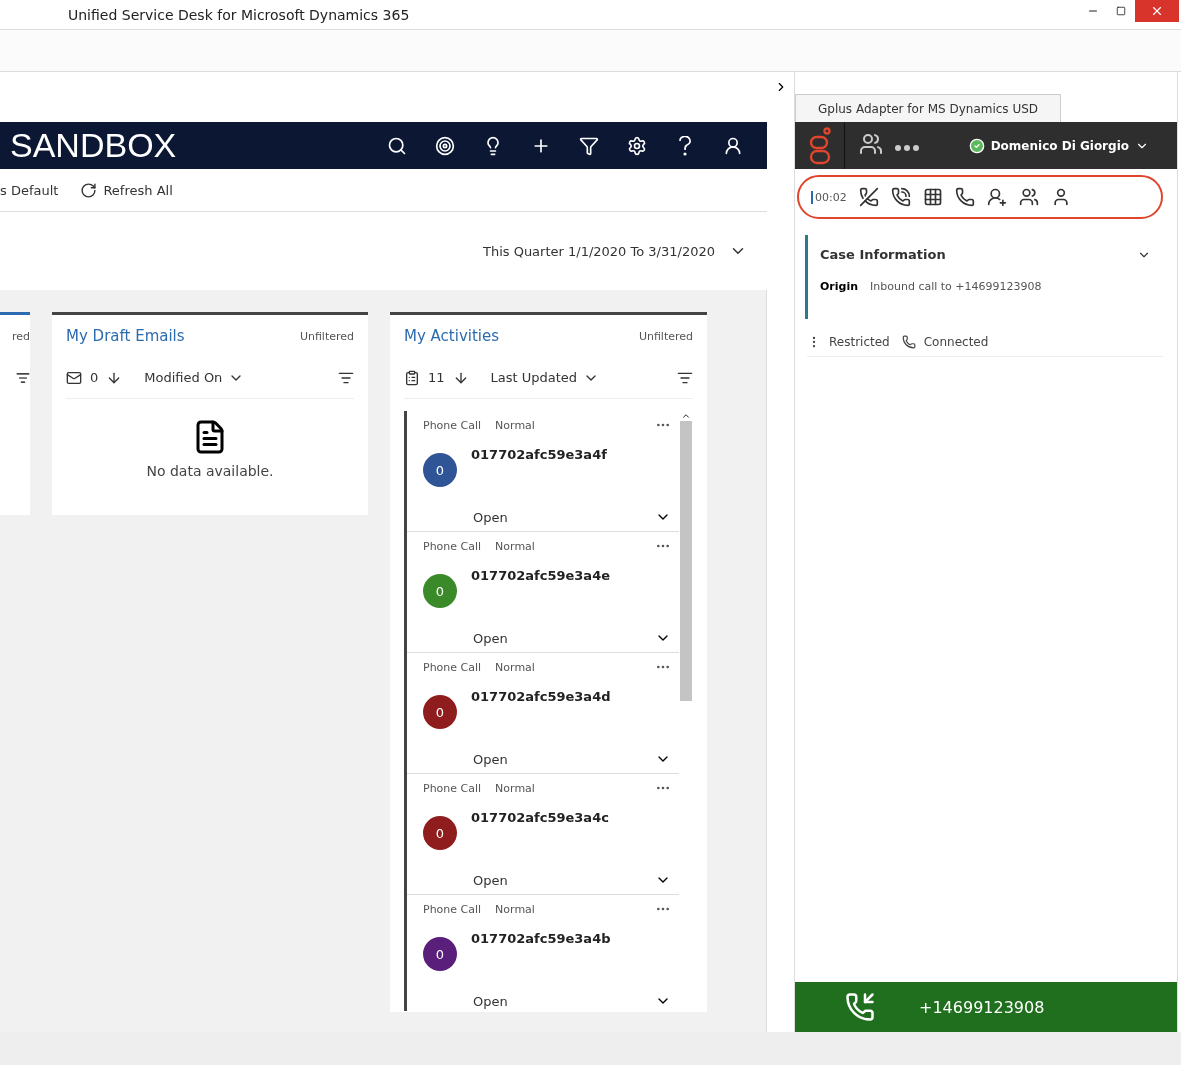  What do you see at coordinates (1157, 11) in the screenshot?
I see `close-icon` at bounding box center [1157, 11].